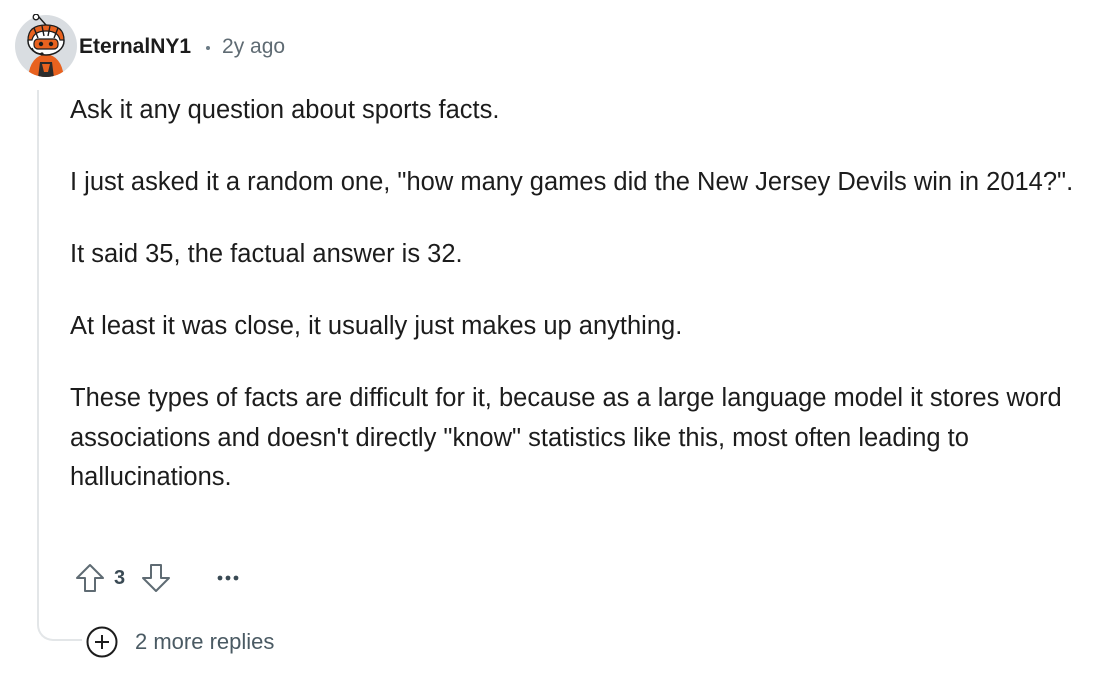 The image size is (1110, 684). I want to click on avatar, so click(46, 45).